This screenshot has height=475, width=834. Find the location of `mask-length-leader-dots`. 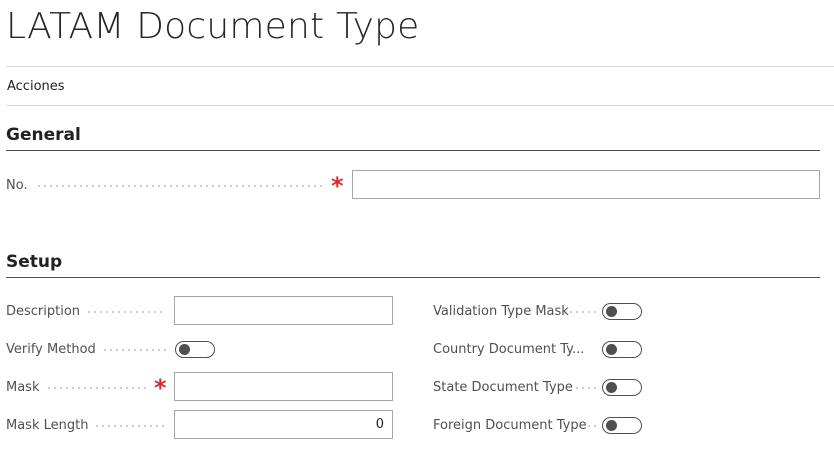

mask-length-leader-dots is located at coordinates (130, 426).